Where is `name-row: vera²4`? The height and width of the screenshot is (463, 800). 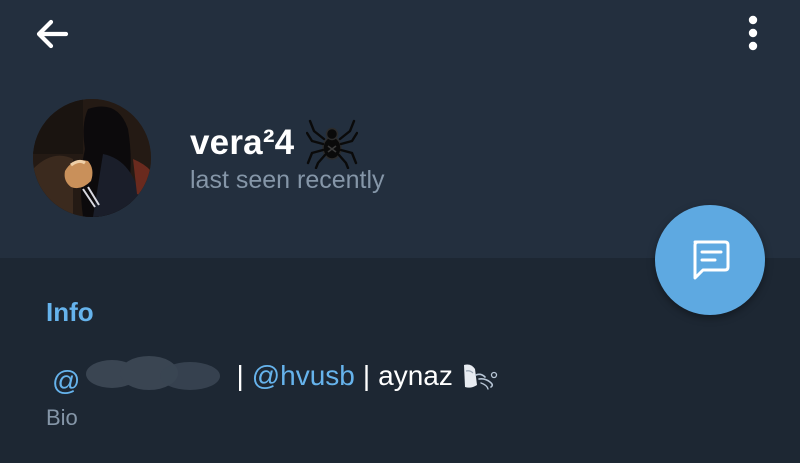 name-row: vera²4 is located at coordinates (274, 143).